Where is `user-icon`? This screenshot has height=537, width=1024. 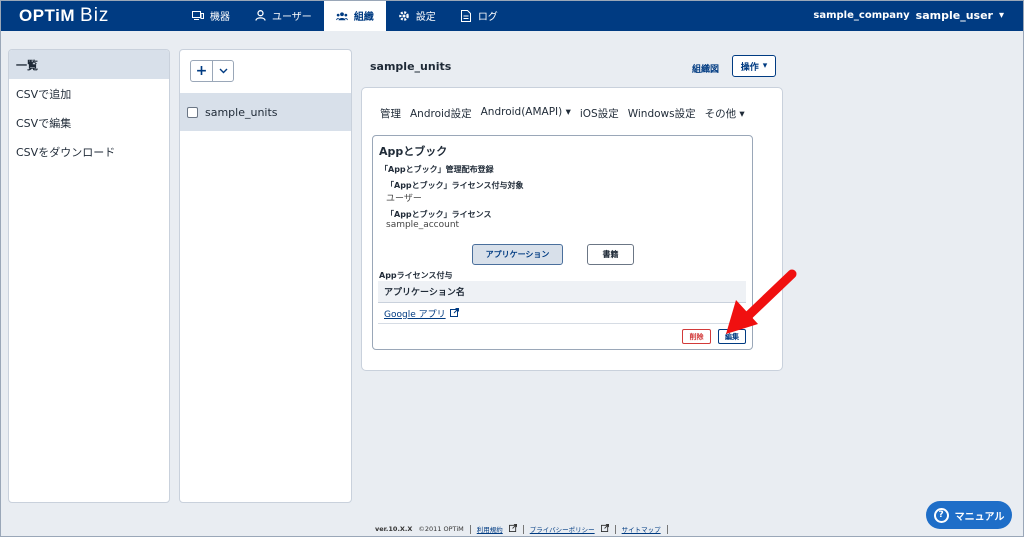 user-icon is located at coordinates (260, 16).